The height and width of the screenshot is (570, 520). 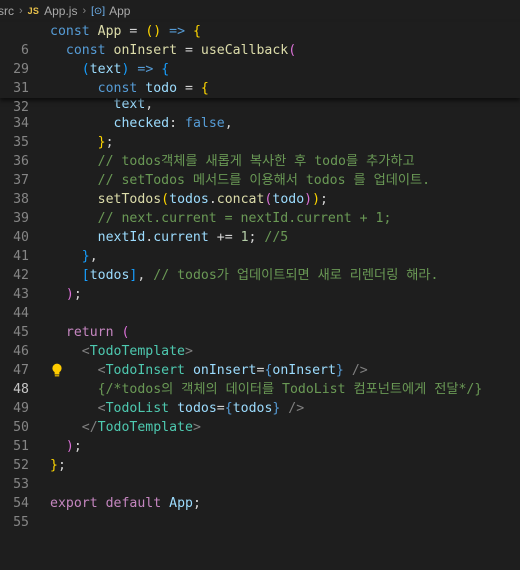 What do you see at coordinates (290, 389) in the screenshot?
I see `code-text: {/*todos의 객체의 데이터를 TodoList 컴포넌트에게 전달*/}` at bounding box center [290, 389].